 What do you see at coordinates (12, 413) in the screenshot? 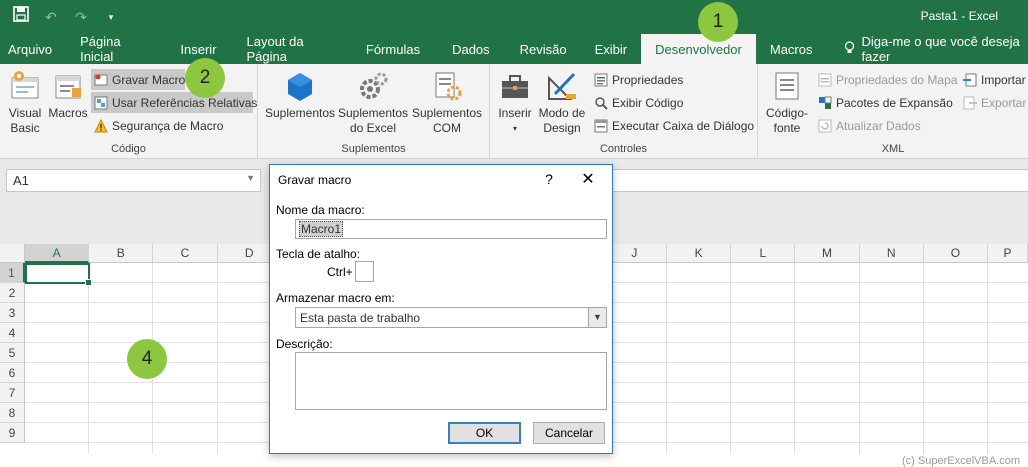
I see `row-header-8: 8` at bounding box center [12, 413].